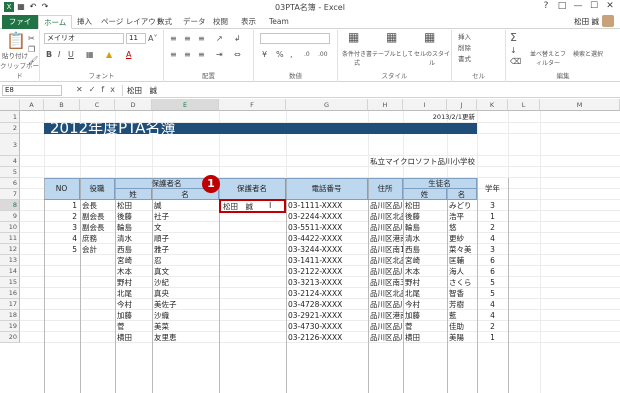 This screenshot has height=393, width=620. I want to click on record-grade: 6, so click(492, 260).